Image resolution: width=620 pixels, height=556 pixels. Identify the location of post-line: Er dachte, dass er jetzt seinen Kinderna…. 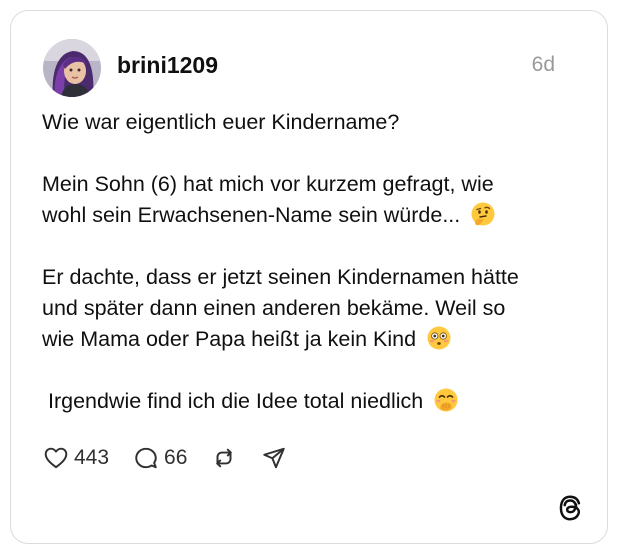
(280, 277).